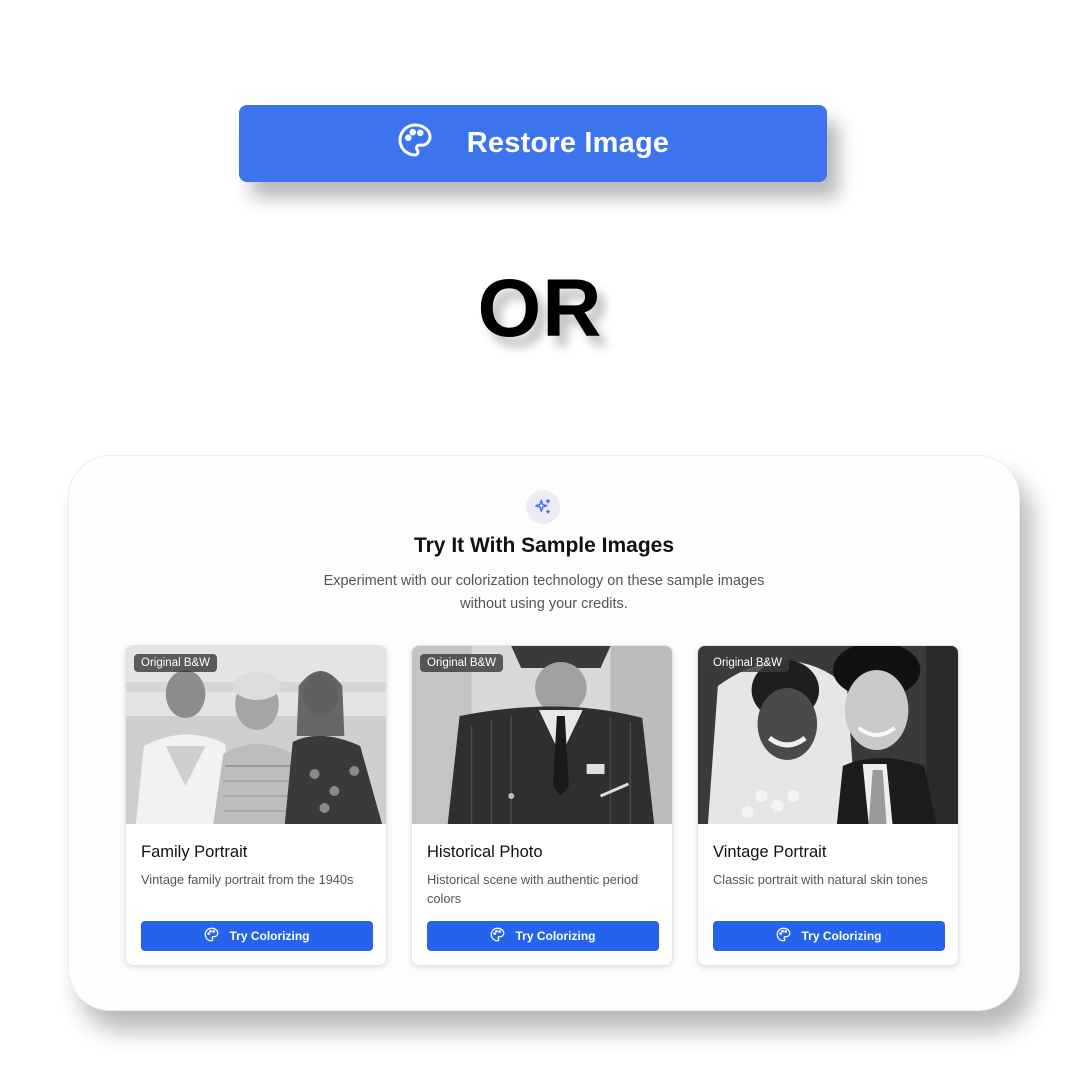 The width and height of the screenshot is (1080, 1080). I want to click on vintage-portrait-image: Original B&W, so click(828, 735).